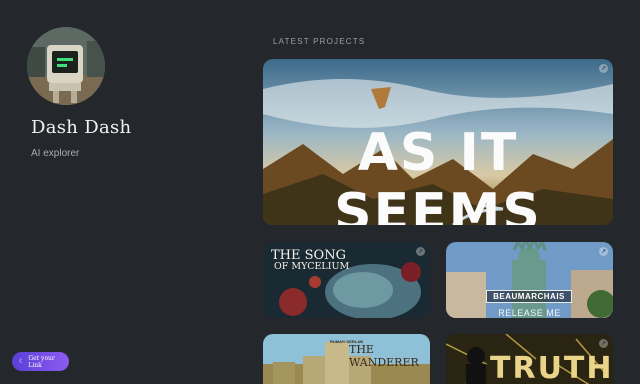 The height and width of the screenshot is (384, 640). What do you see at coordinates (438, 174) in the screenshot?
I see `project-title: AS IT SEEMS` at bounding box center [438, 174].